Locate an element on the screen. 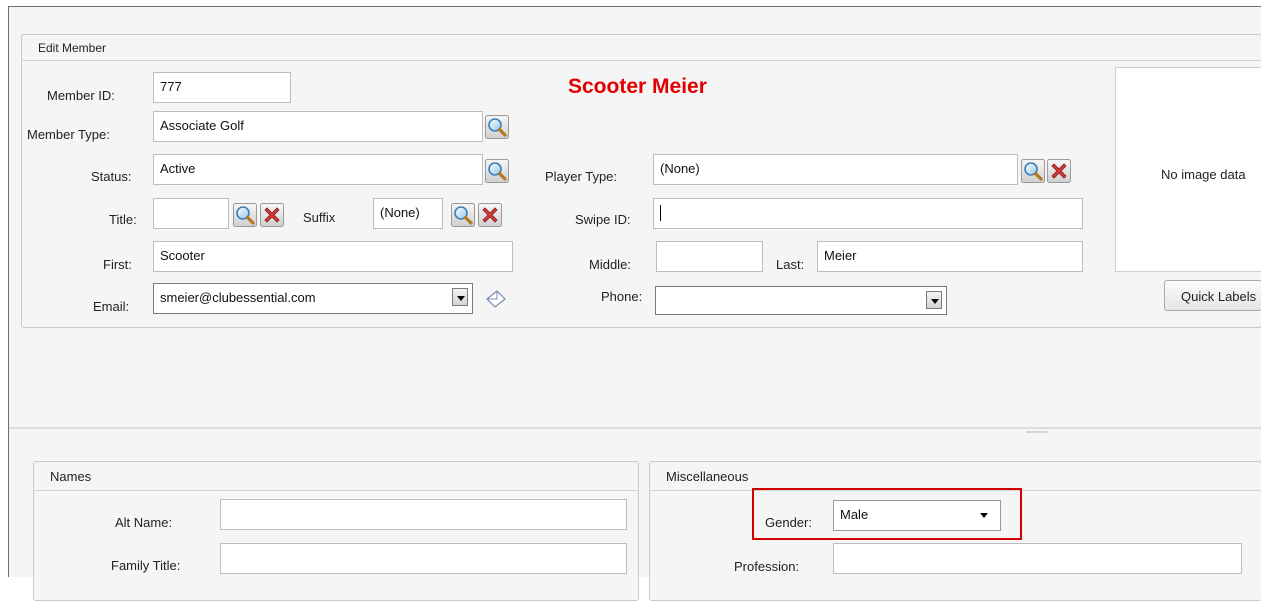 The width and height of the screenshot is (1261, 601). title-field is located at coordinates (191, 213).